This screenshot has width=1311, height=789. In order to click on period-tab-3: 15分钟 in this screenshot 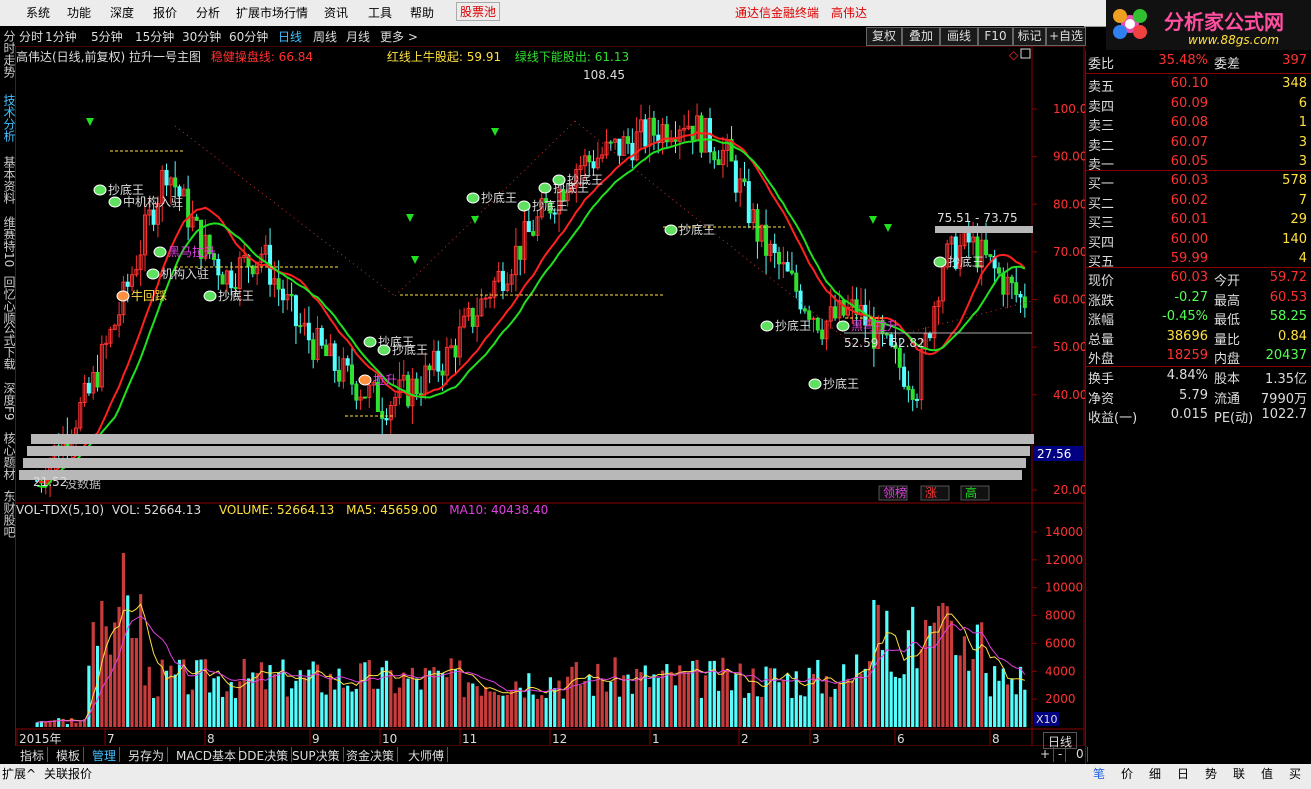, I will do `click(154, 36)`.